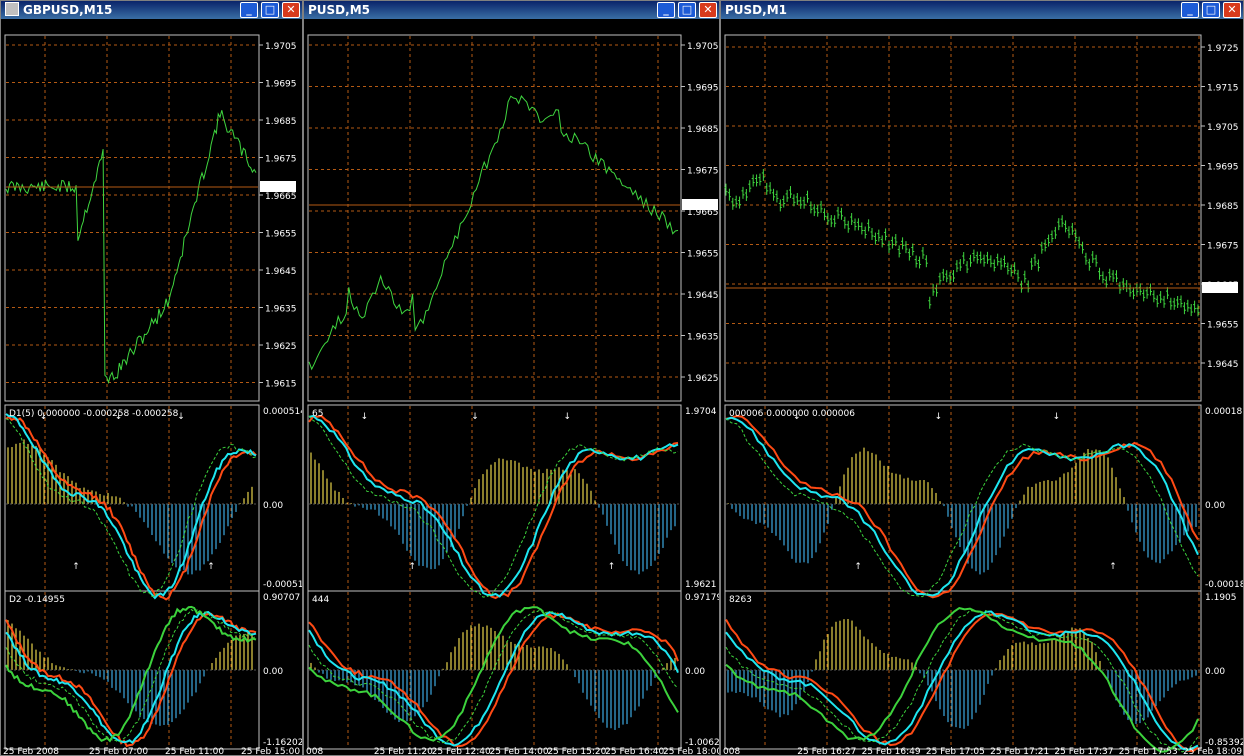  I want to click on time-axis-label: 25 Feb 11:20, so click(403, 751).